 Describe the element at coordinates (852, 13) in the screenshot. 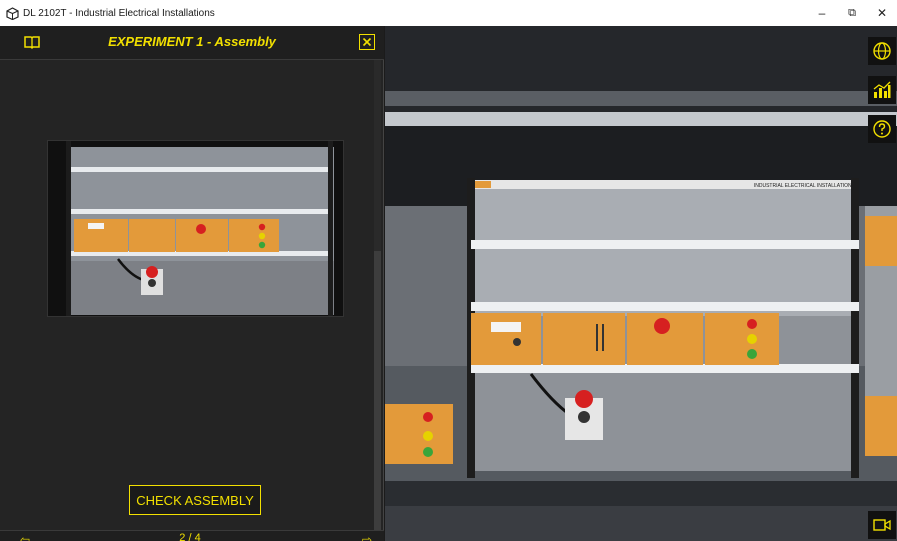

I see `restore-button: ⧉` at that location.